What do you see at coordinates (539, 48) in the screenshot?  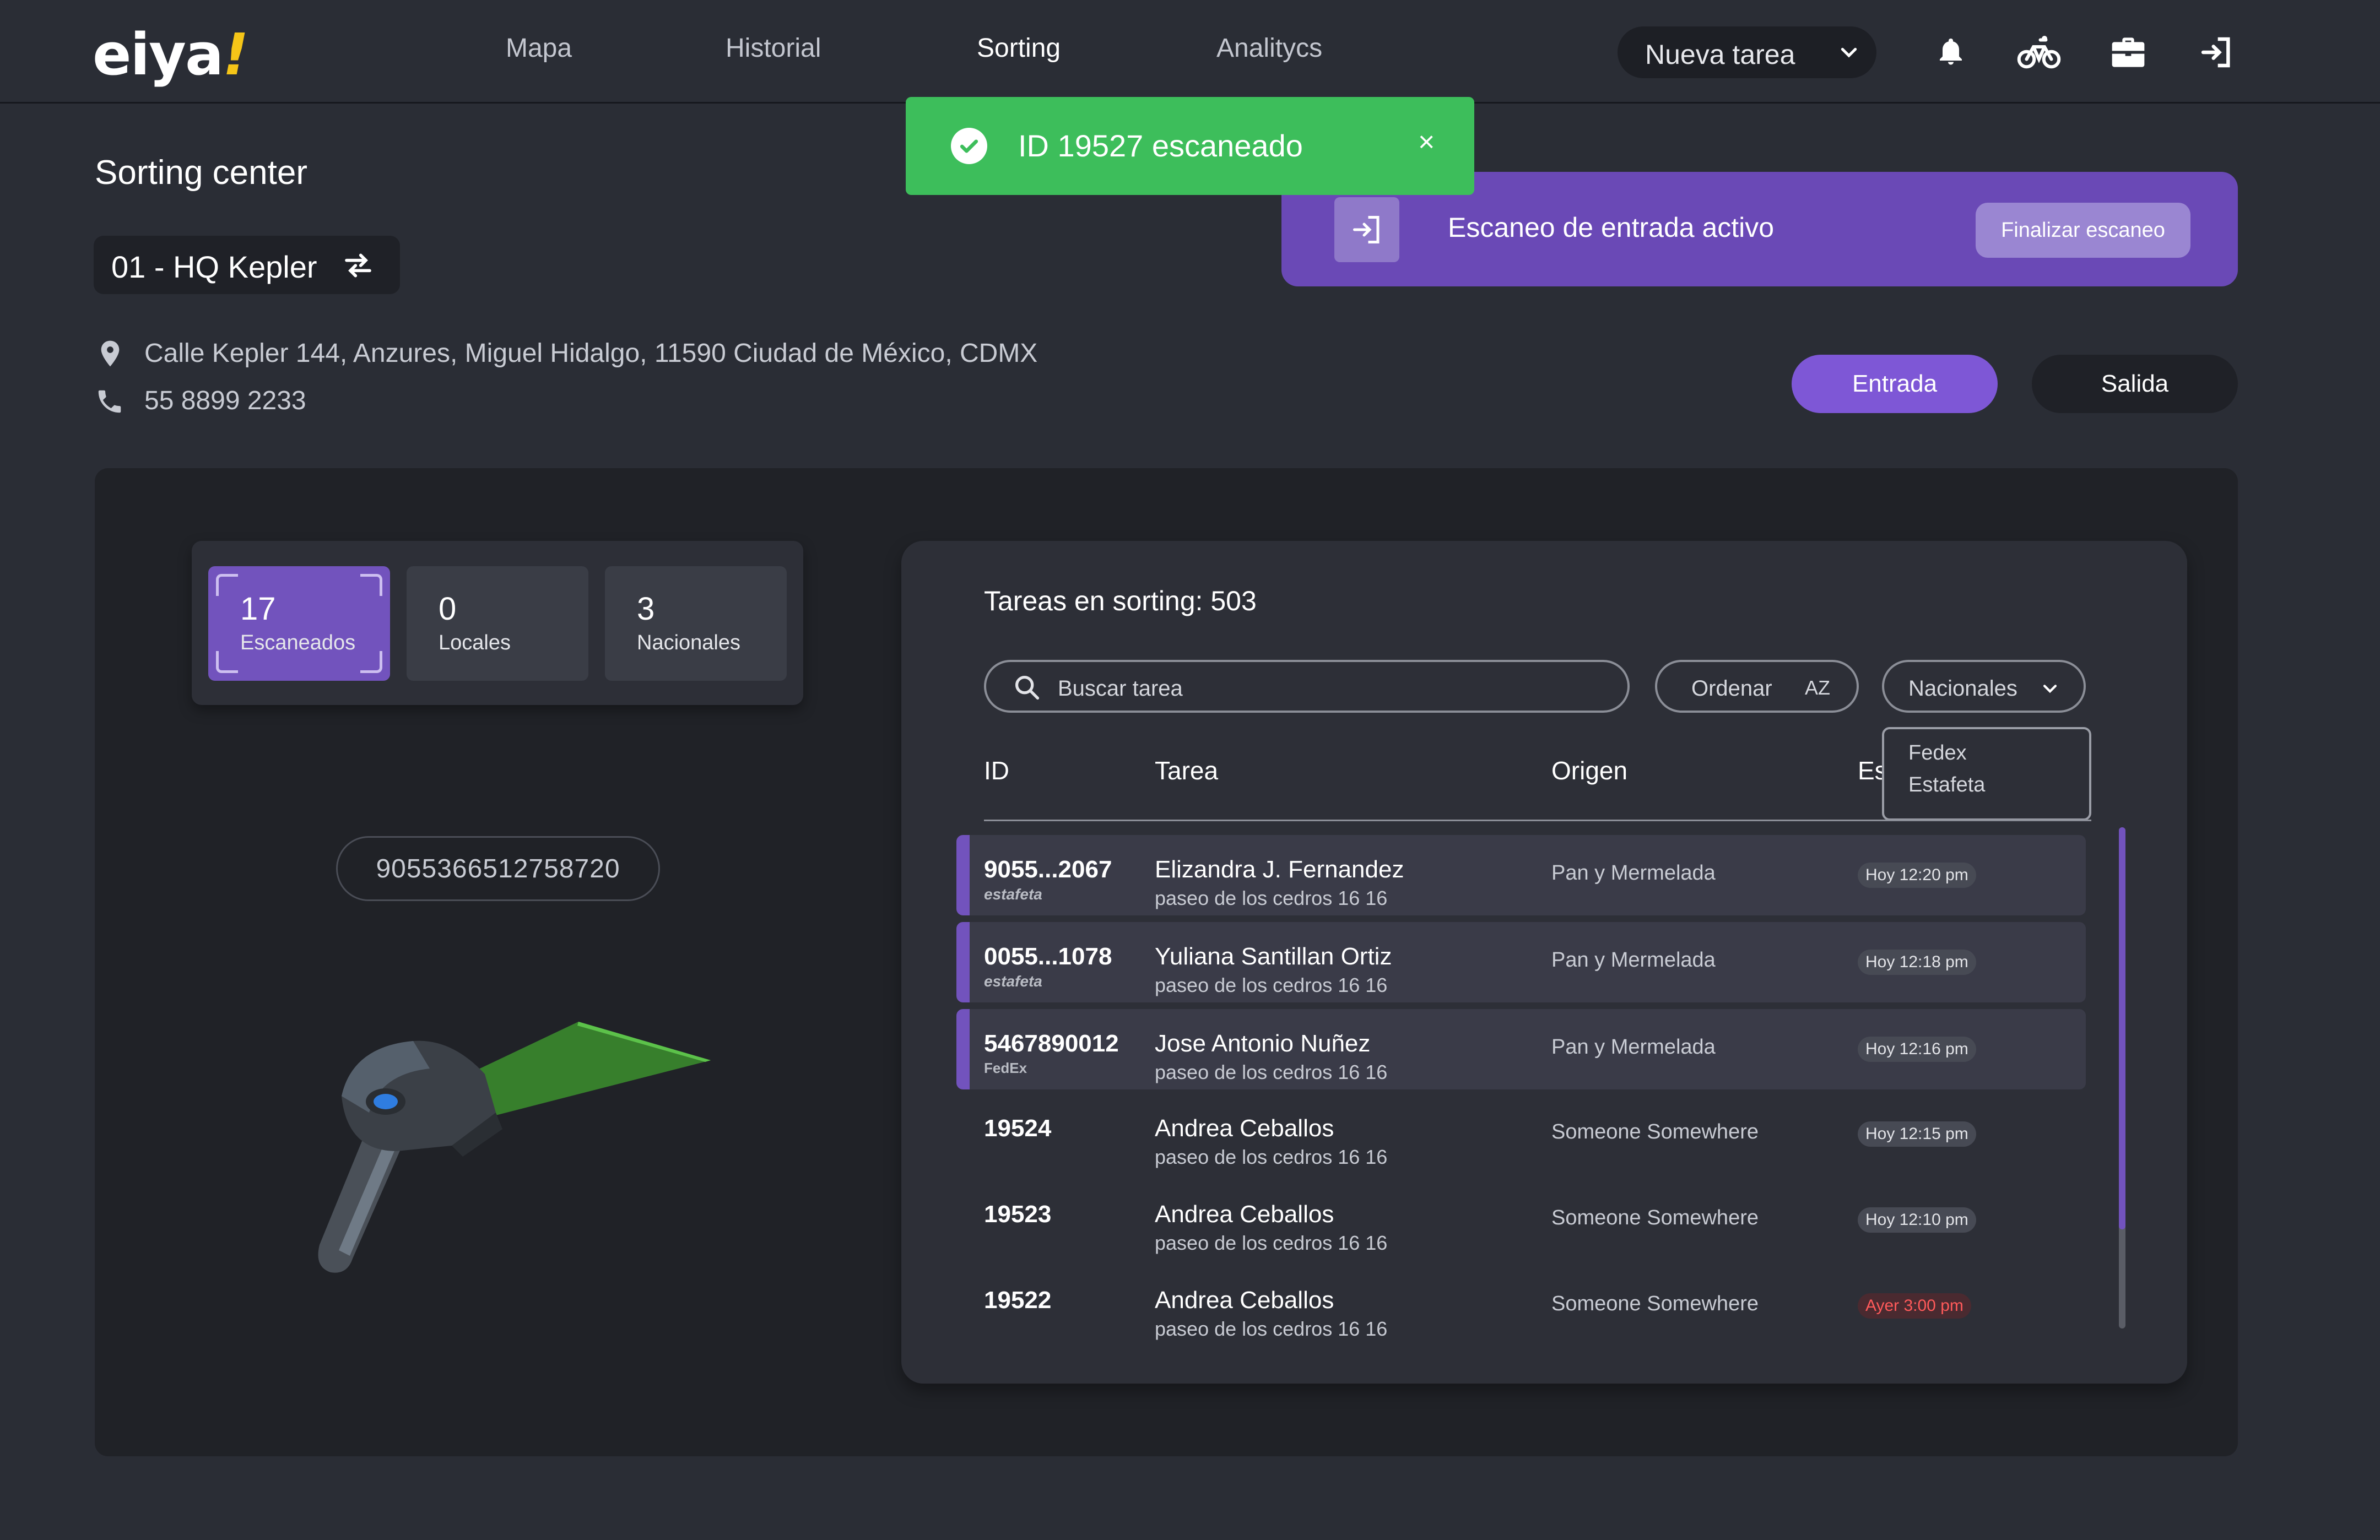 I see `nav-item-mapa: Mapa` at bounding box center [539, 48].